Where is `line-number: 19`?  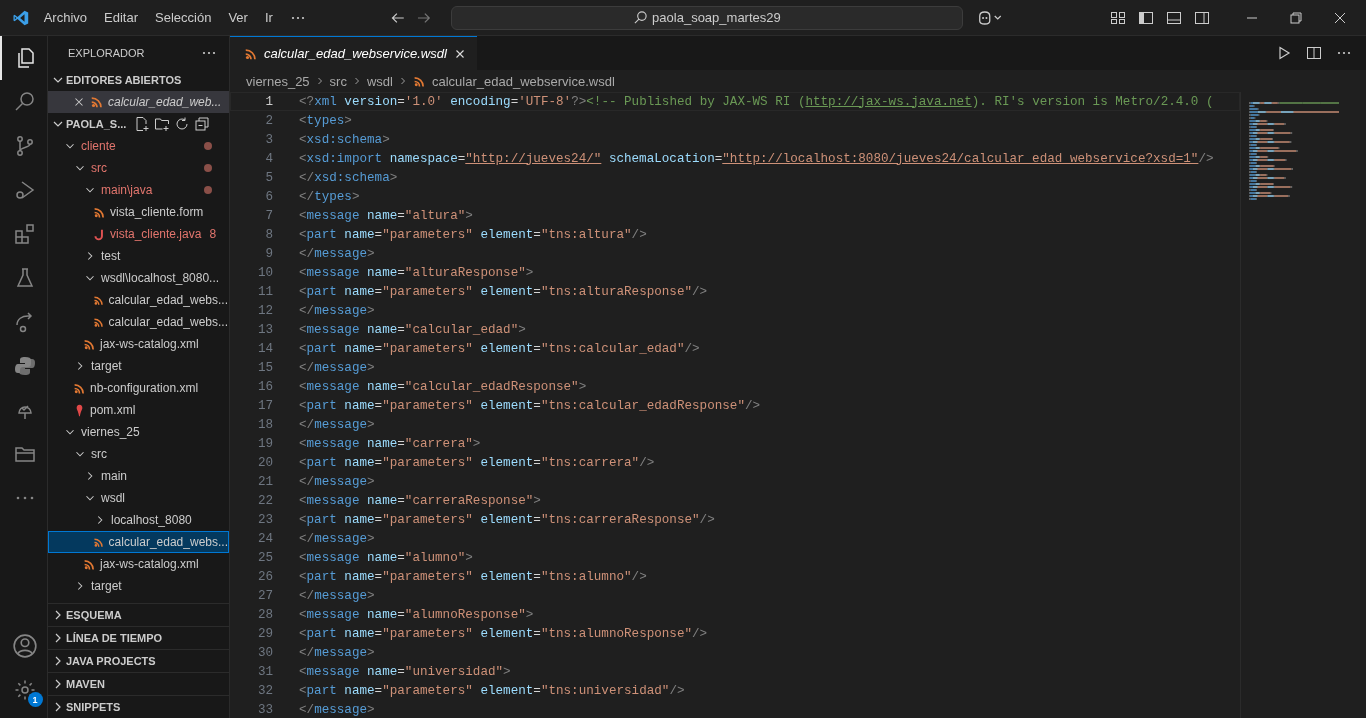
line-number: 19 is located at coordinates (264, 443).